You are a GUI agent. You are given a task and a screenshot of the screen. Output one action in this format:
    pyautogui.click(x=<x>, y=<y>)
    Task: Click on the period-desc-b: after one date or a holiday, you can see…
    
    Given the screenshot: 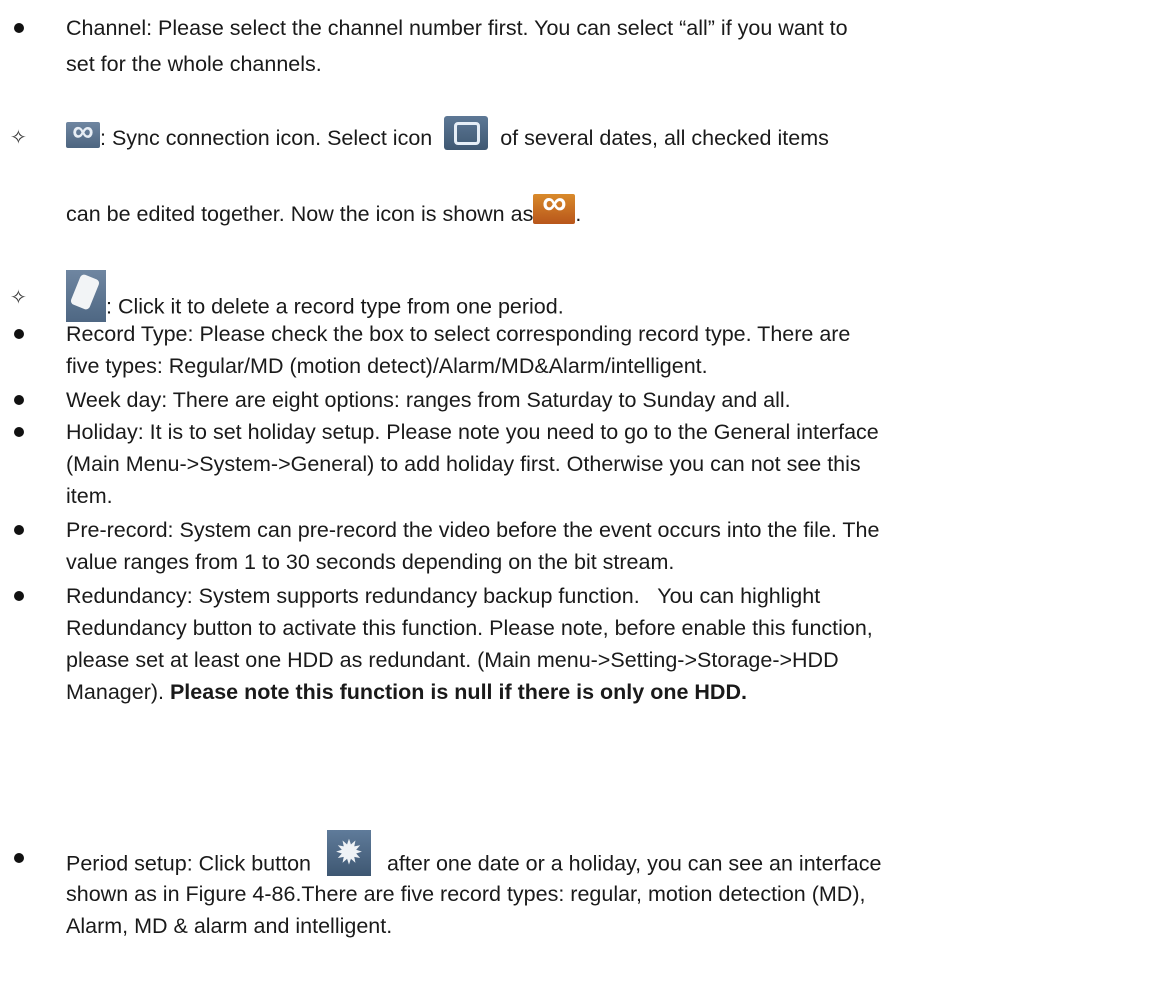 What is the action you would take?
    pyautogui.click(x=634, y=863)
    